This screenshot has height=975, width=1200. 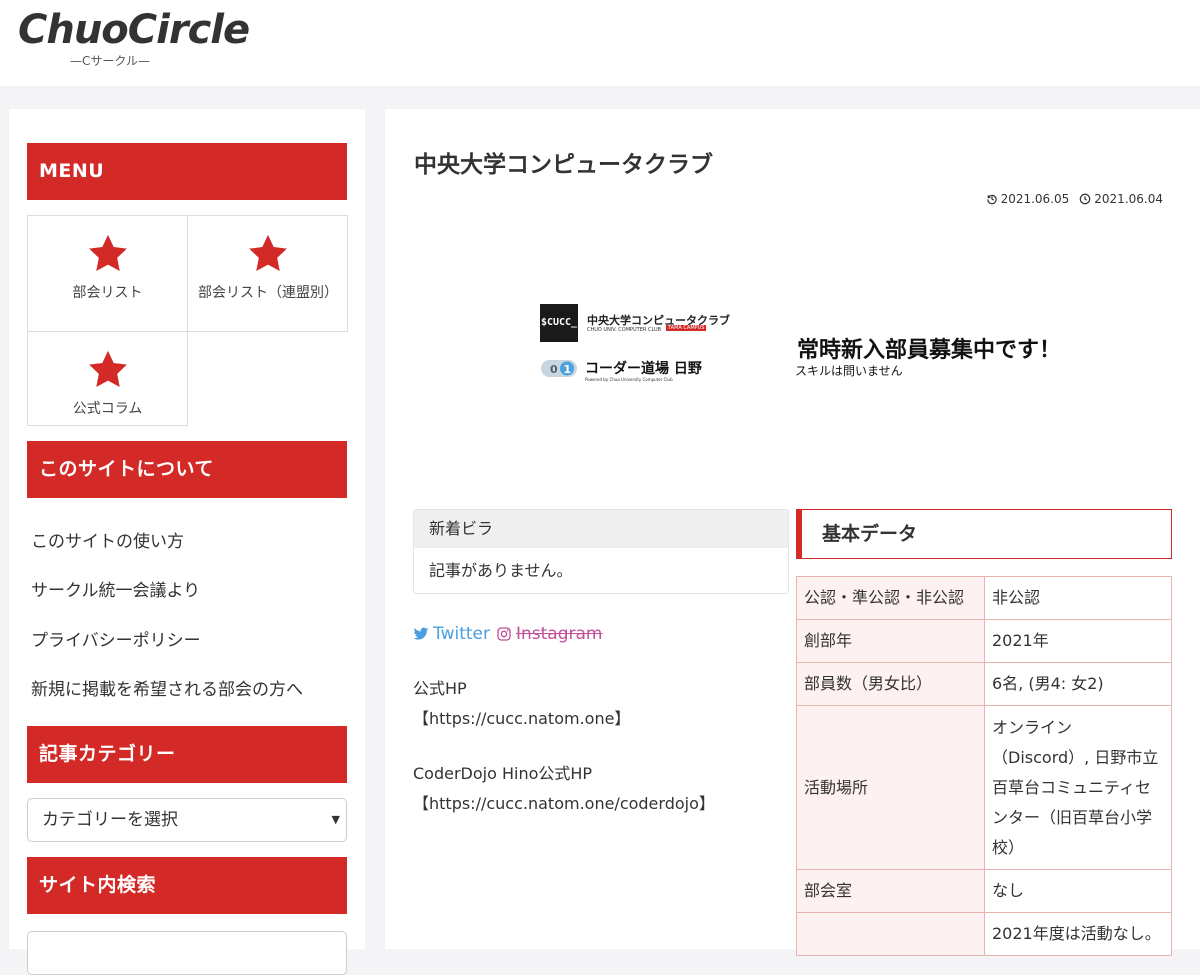 I want to click on about-title: このサイトについて, so click(x=187, y=469).